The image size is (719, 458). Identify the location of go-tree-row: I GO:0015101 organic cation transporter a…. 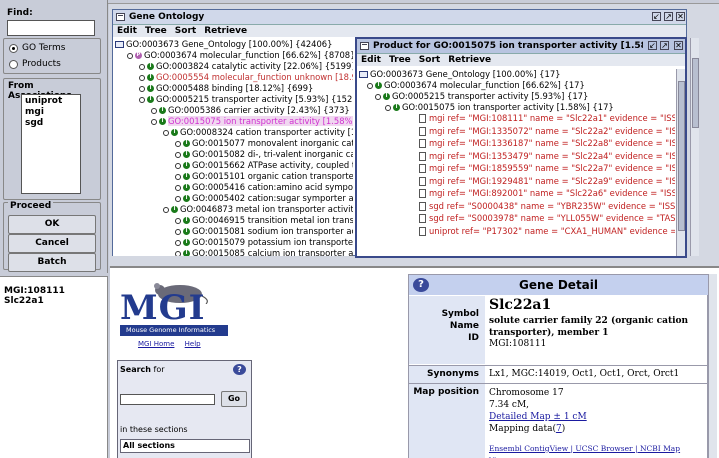
(234, 176).